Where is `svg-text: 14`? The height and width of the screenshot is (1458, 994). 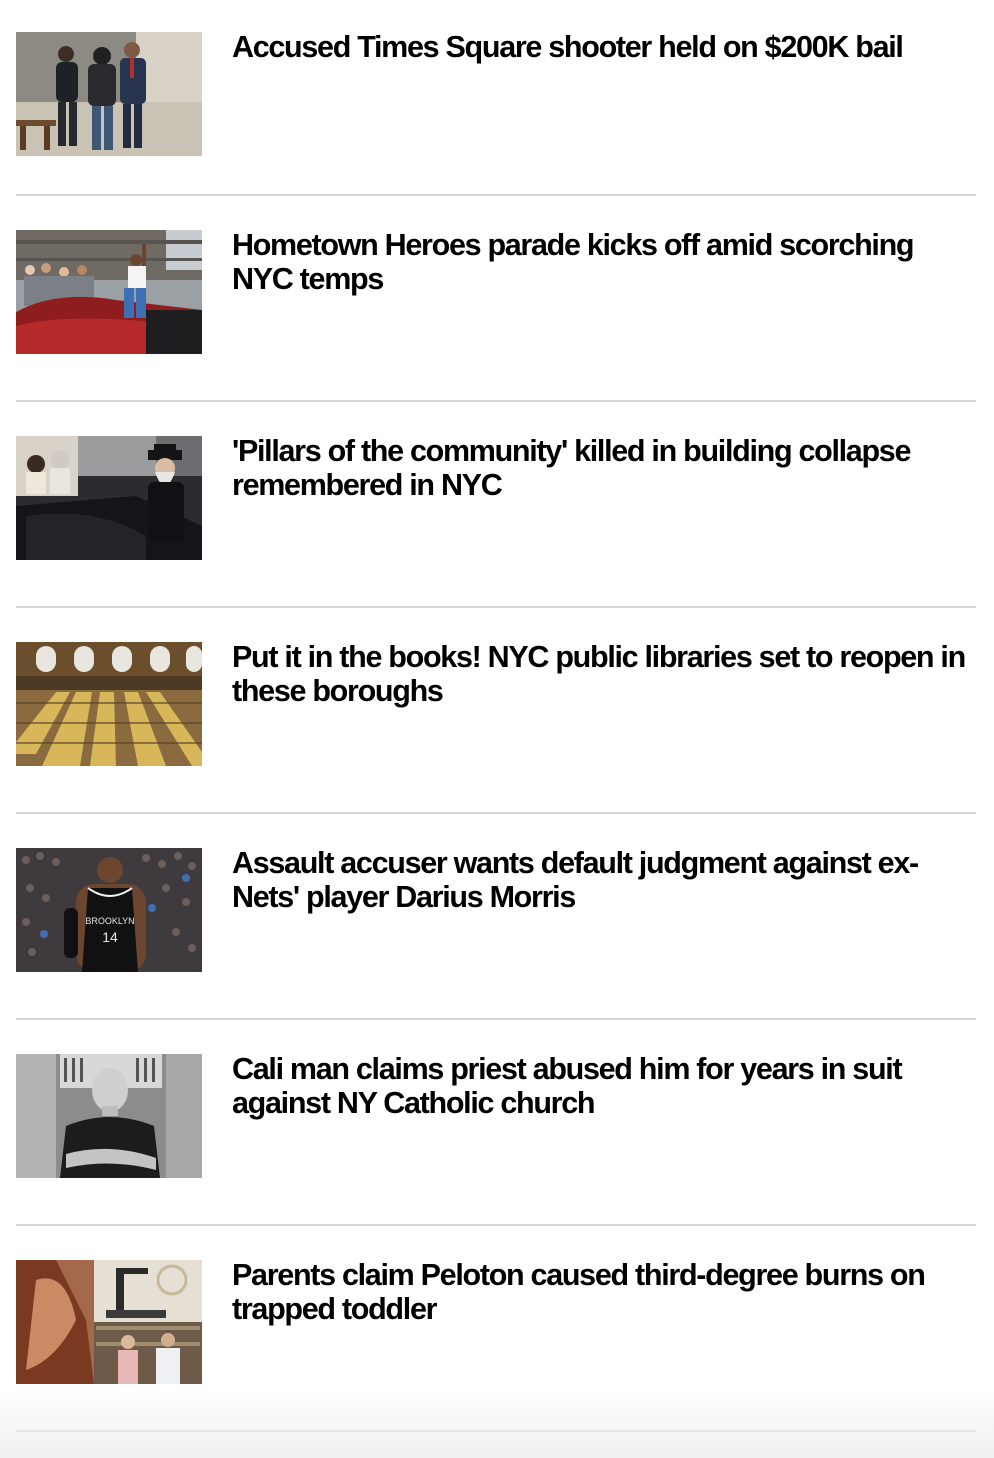 svg-text: 14 is located at coordinates (110, 937).